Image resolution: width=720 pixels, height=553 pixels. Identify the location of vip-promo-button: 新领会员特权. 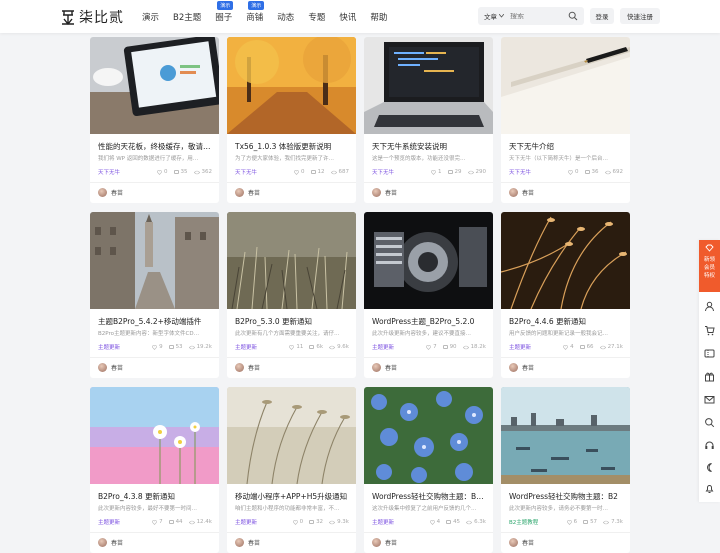
(709, 266).